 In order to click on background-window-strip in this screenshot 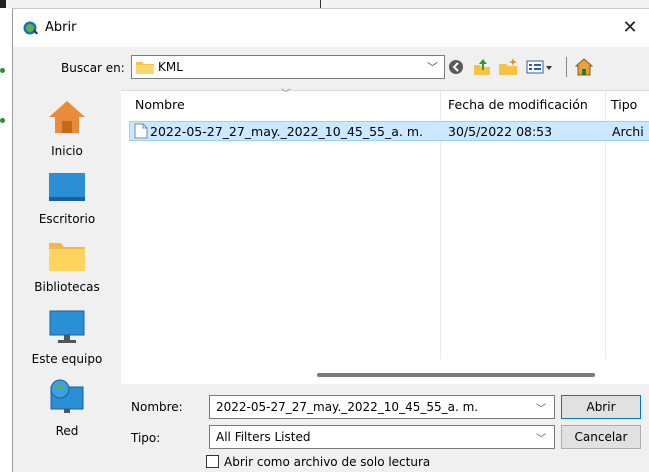, I will do `click(324, 6)`.